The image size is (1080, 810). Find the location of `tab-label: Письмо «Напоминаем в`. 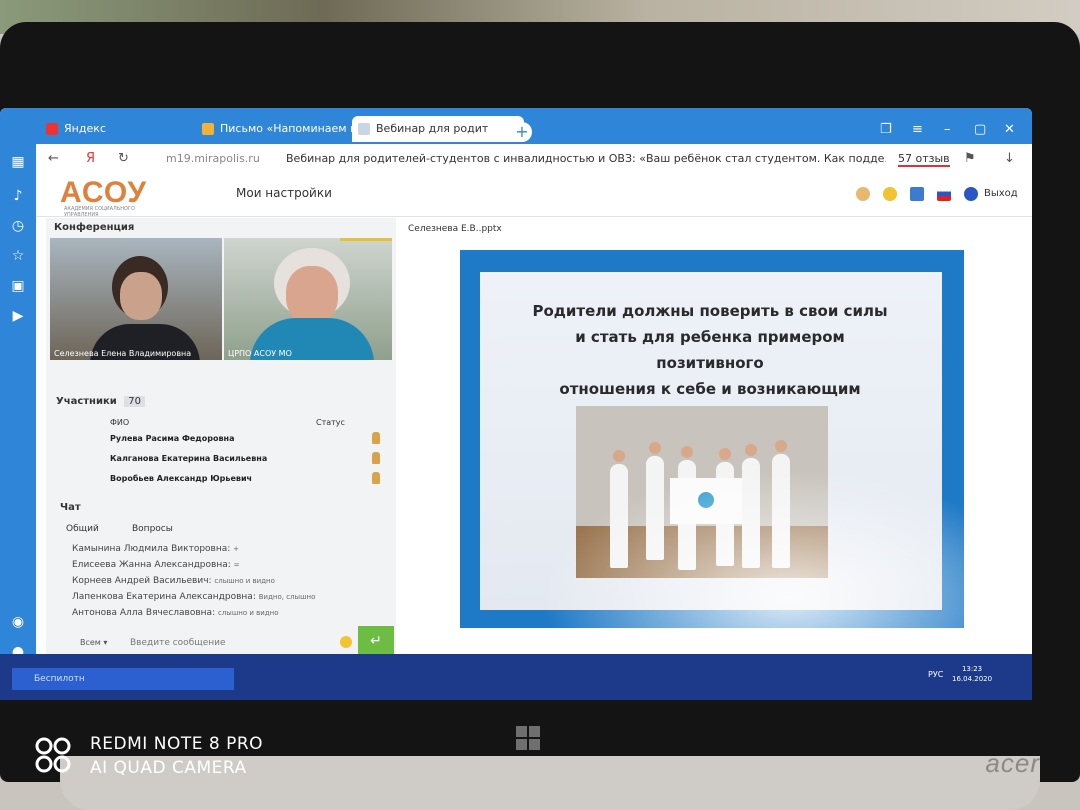

tab-label: Письмо «Напоминаем в is located at coordinates (288, 128).